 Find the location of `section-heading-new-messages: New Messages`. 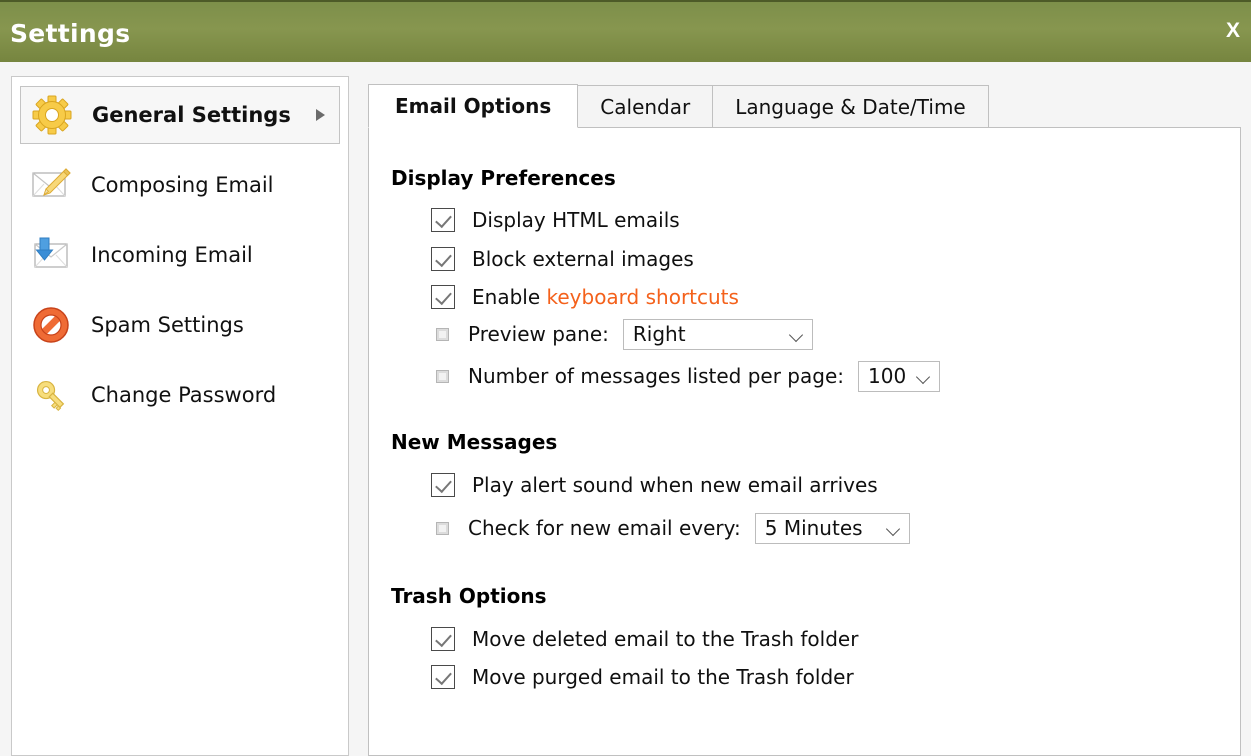

section-heading-new-messages: New Messages is located at coordinates (474, 442).